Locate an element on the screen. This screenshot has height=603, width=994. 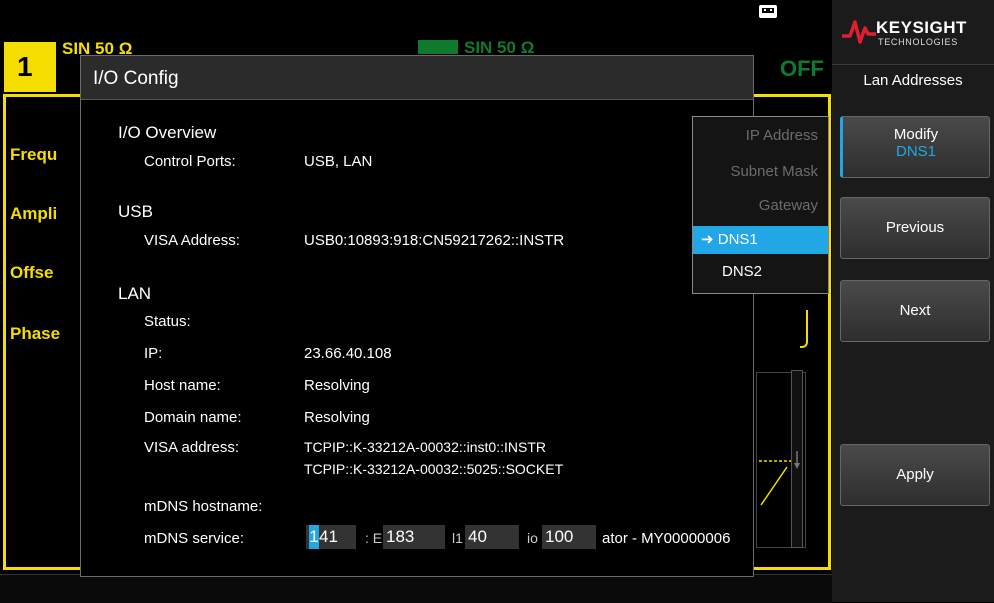
list-item-dns2: DNS2 is located at coordinates (760, 272).